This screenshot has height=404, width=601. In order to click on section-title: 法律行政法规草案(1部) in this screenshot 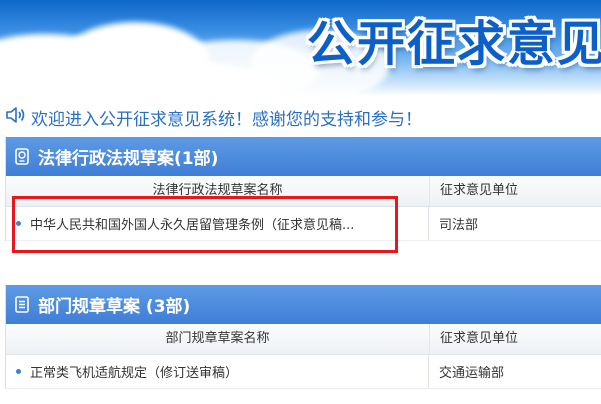, I will do `click(128, 159)`.